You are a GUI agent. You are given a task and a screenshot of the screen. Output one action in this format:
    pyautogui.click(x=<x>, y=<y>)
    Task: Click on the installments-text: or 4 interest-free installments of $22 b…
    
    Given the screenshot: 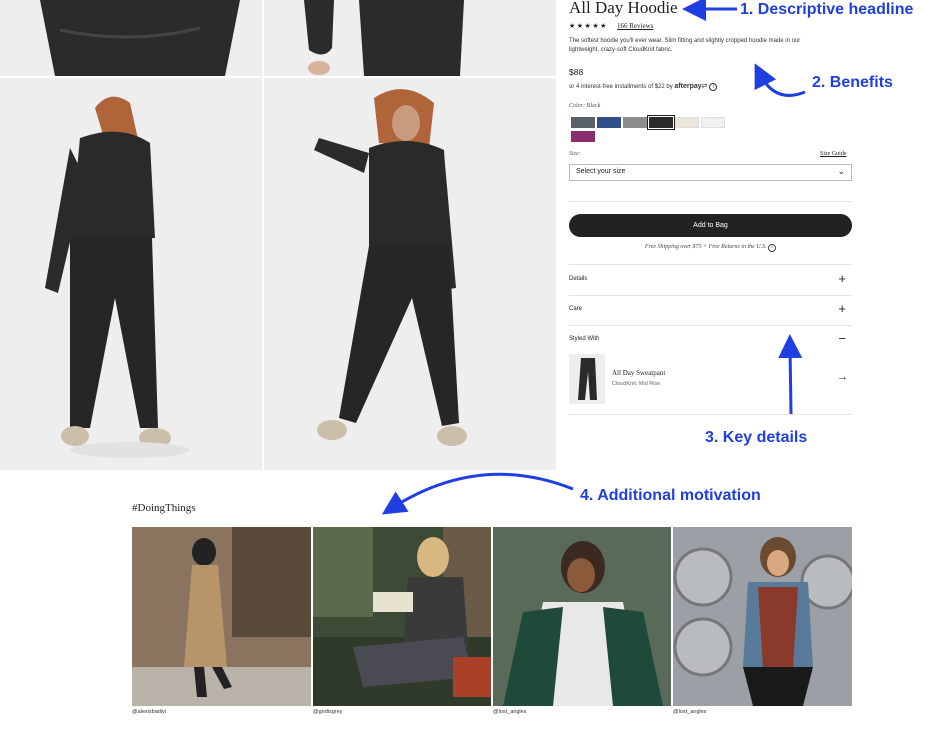 What is the action you would take?
    pyautogui.click(x=643, y=86)
    